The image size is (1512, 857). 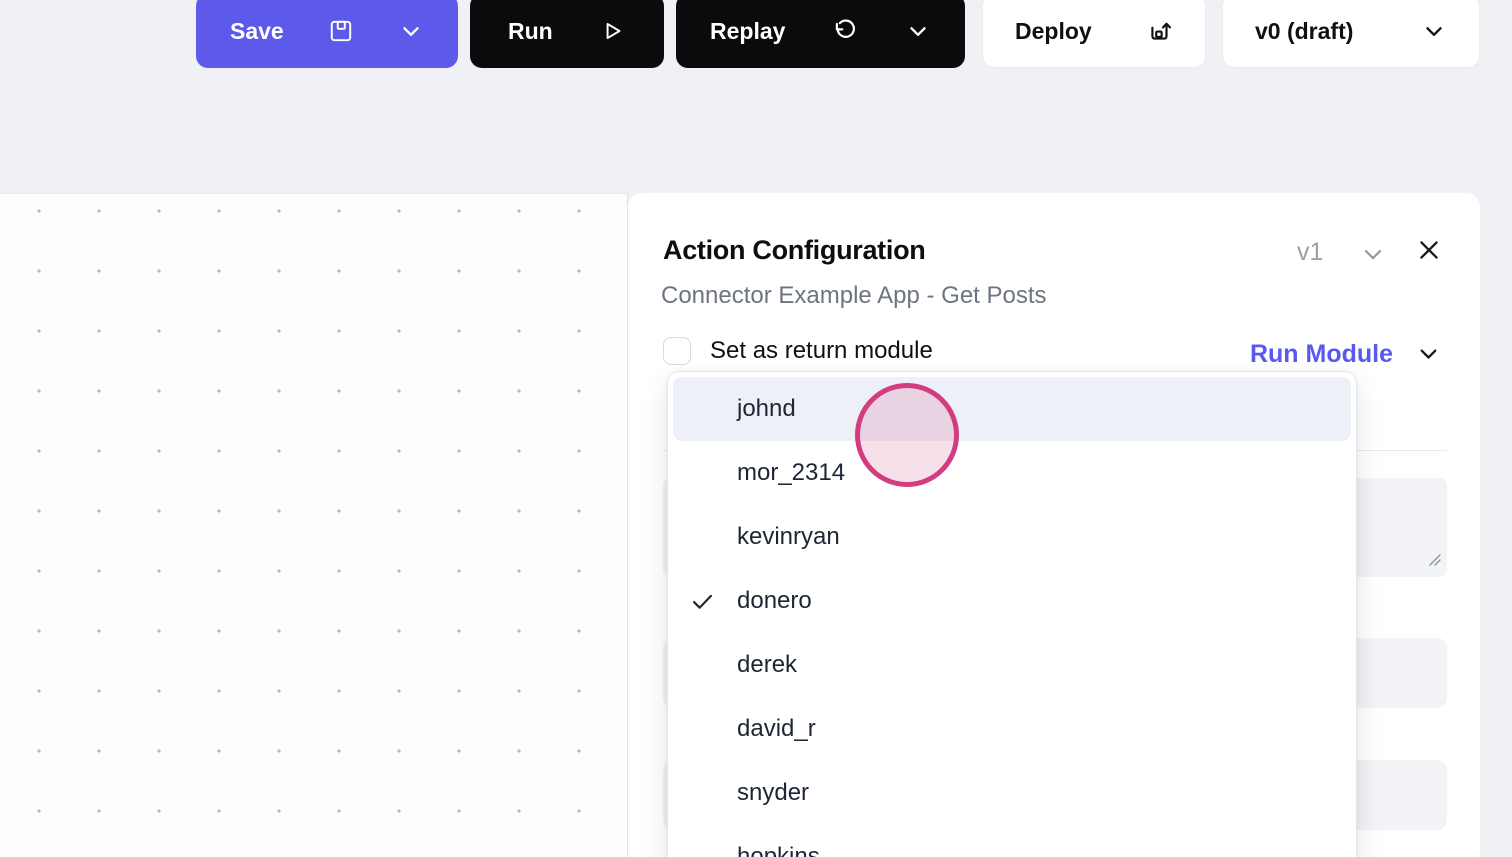 I want to click on set-return-module-label: Set as return module, so click(x=821, y=350).